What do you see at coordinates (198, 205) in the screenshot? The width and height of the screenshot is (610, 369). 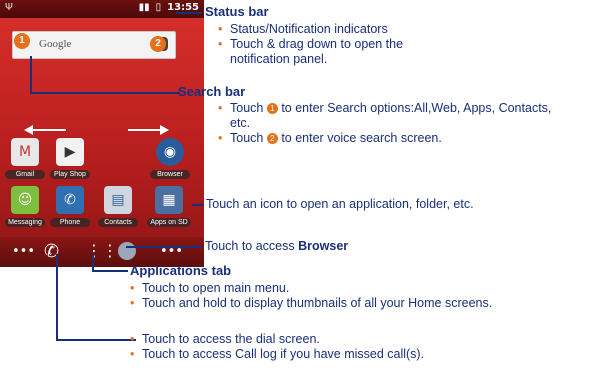 I see `callout-line-icon` at bounding box center [198, 205].